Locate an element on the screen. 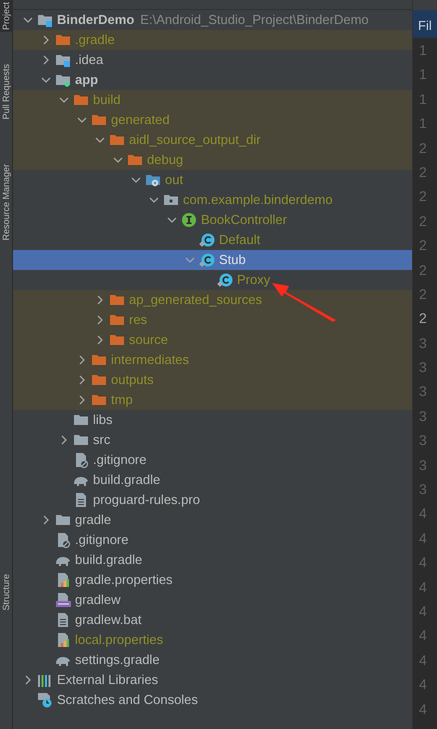 The image size is (437, 729). tree-row: .idea is located at coordinates (212, 60).